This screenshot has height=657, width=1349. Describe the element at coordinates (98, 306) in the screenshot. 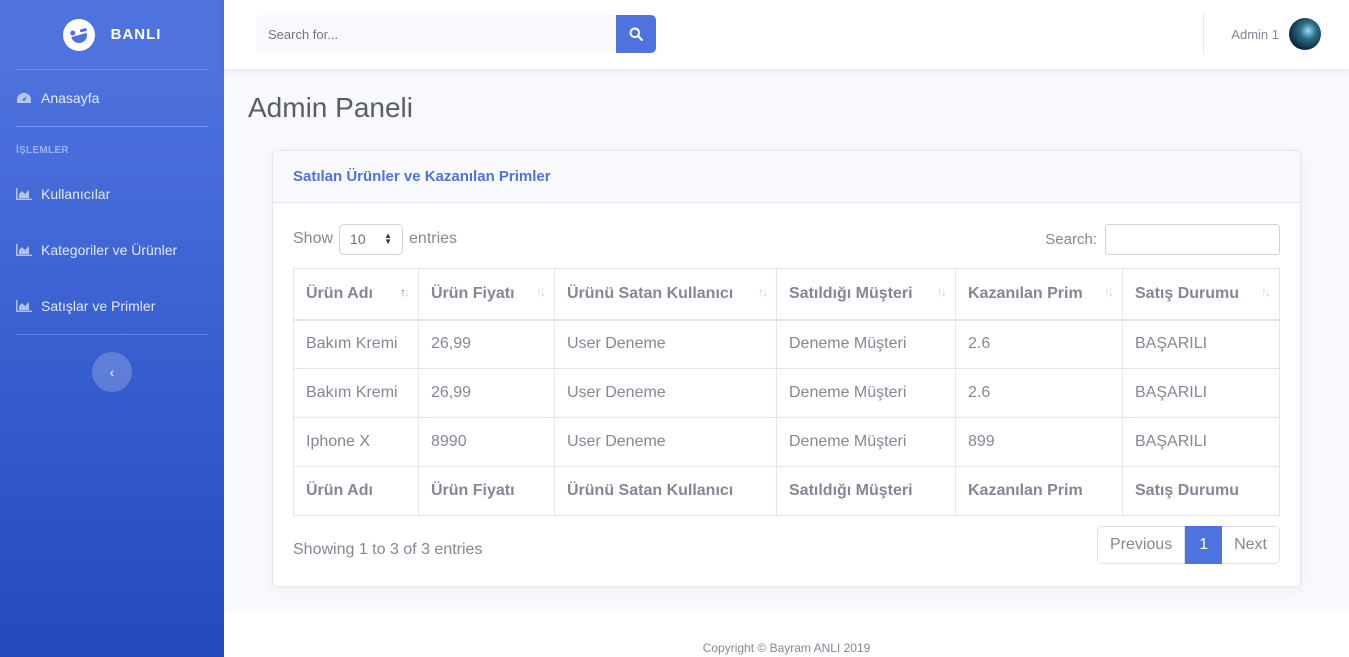

I see `sidebar-item-label: Satışlar ve Primler` at that location.